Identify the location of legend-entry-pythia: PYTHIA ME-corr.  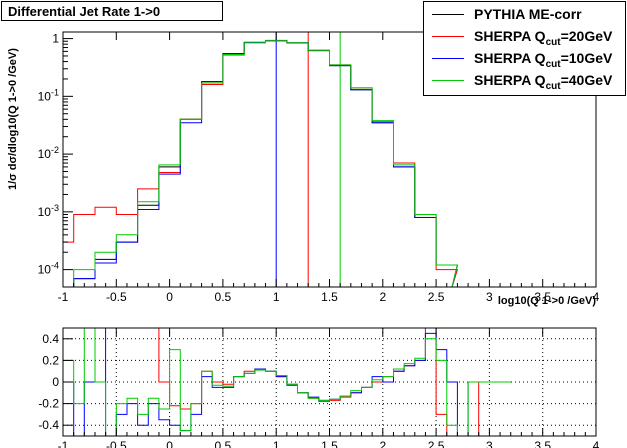
(527, 15).